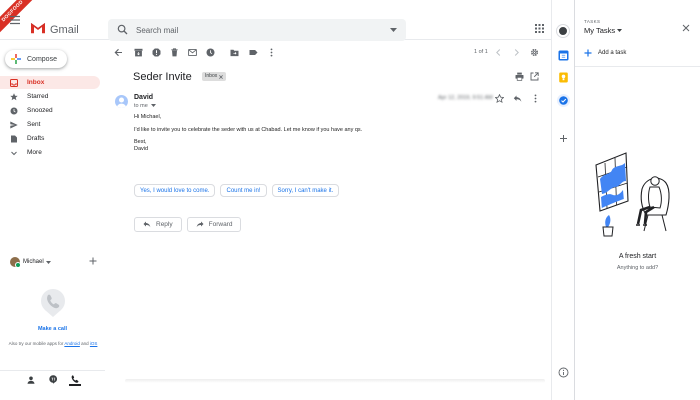 Image resolution: width=700 pixels, height=400 pixels. I want to click on open-in-new-window-icon, so click(534, 76).